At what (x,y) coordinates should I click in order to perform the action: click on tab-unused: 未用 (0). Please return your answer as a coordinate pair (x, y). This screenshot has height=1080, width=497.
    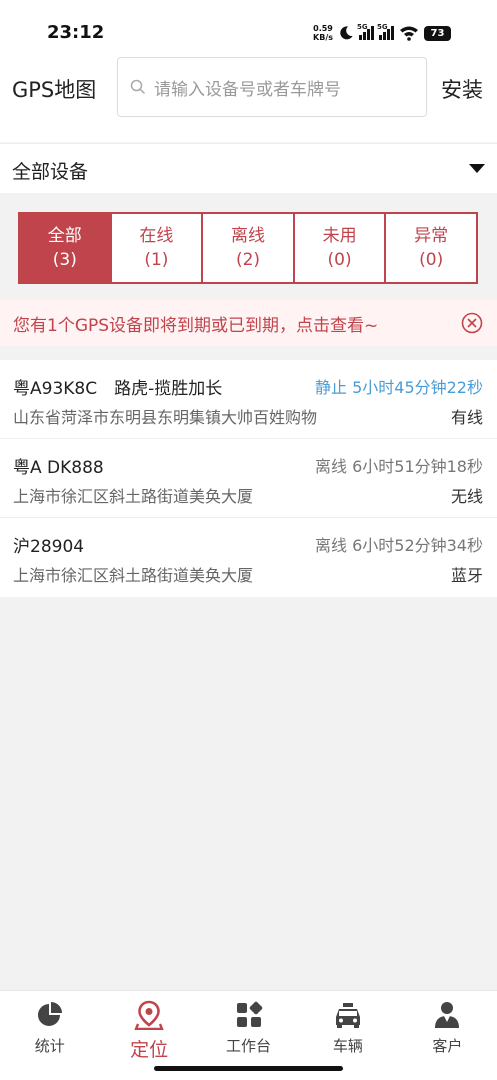
    Looking at the image, I should click on (340, 248).